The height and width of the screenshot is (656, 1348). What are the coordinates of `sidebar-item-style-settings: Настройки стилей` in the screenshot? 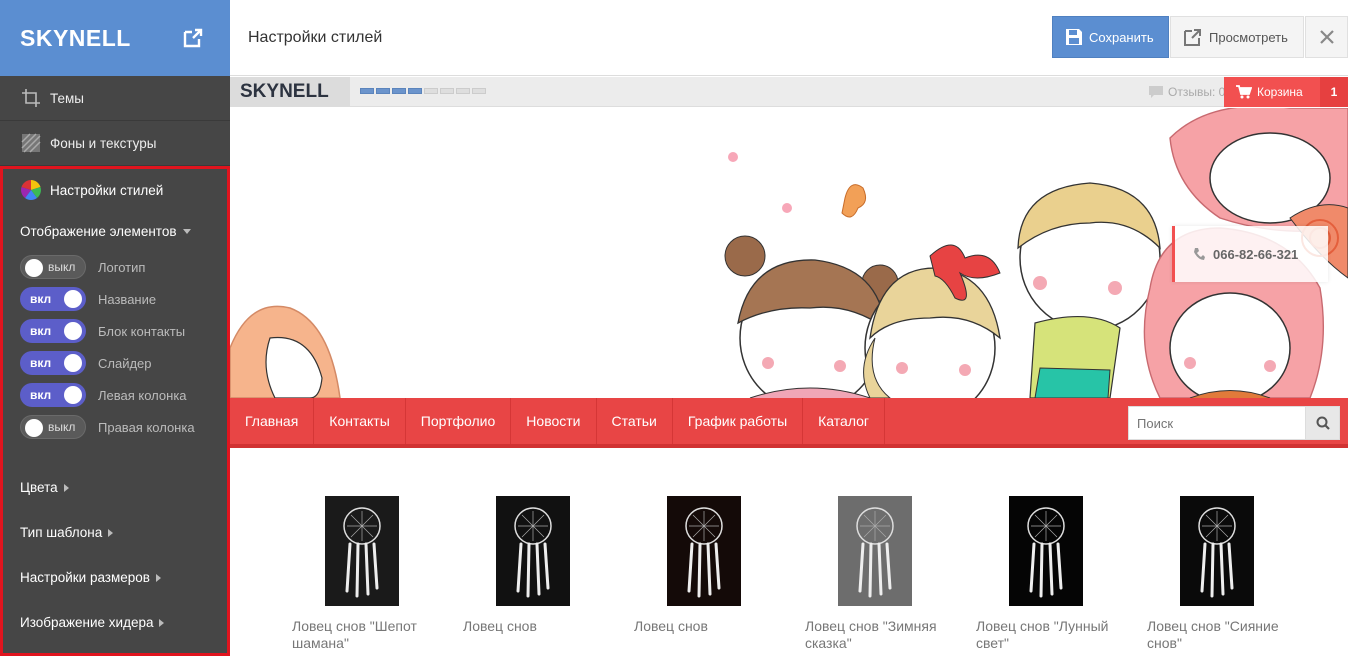 It's located at (115, 190).